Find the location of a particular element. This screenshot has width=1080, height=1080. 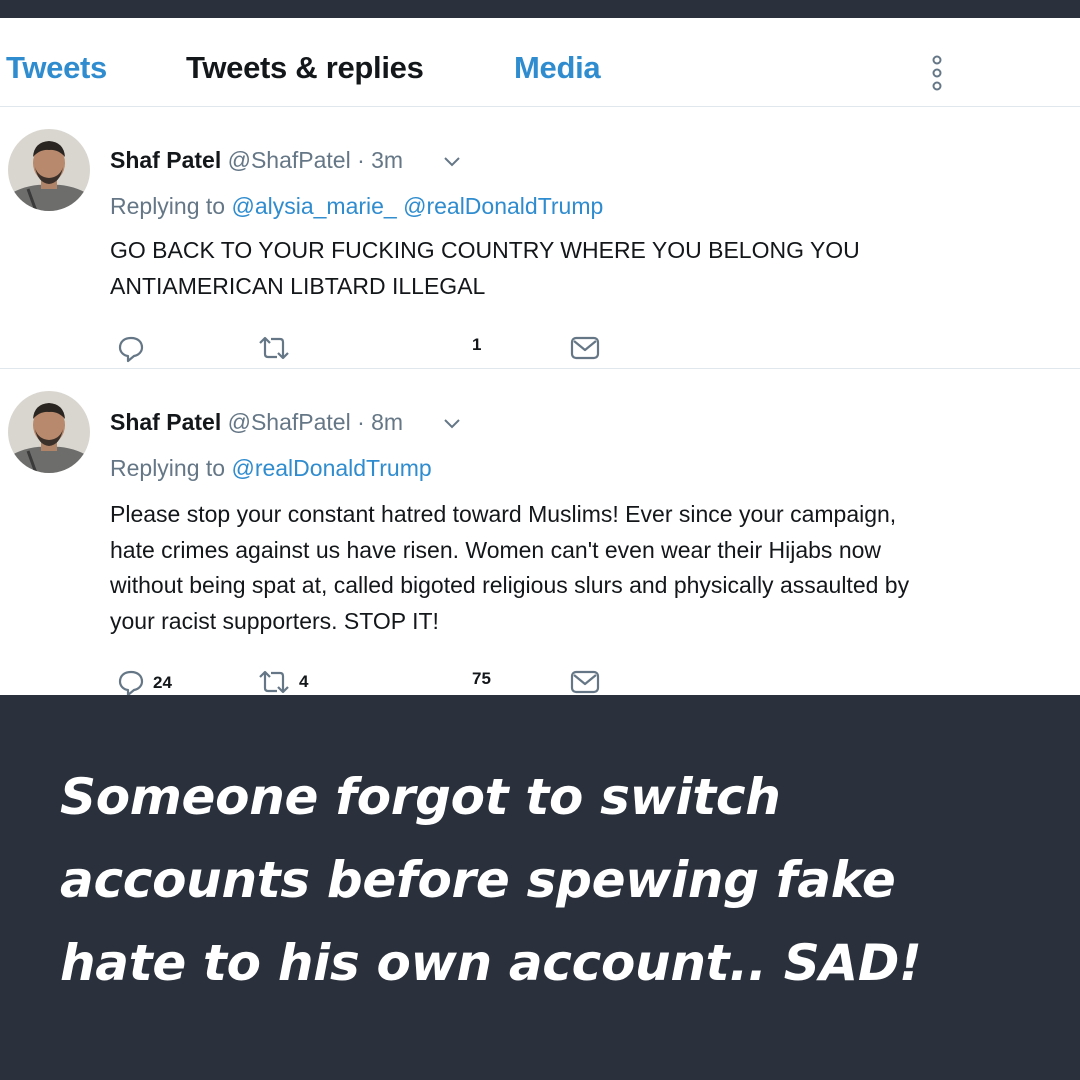

profile-tabs: Tweets Tweets & replies Media is located at coordinates (540, 62).